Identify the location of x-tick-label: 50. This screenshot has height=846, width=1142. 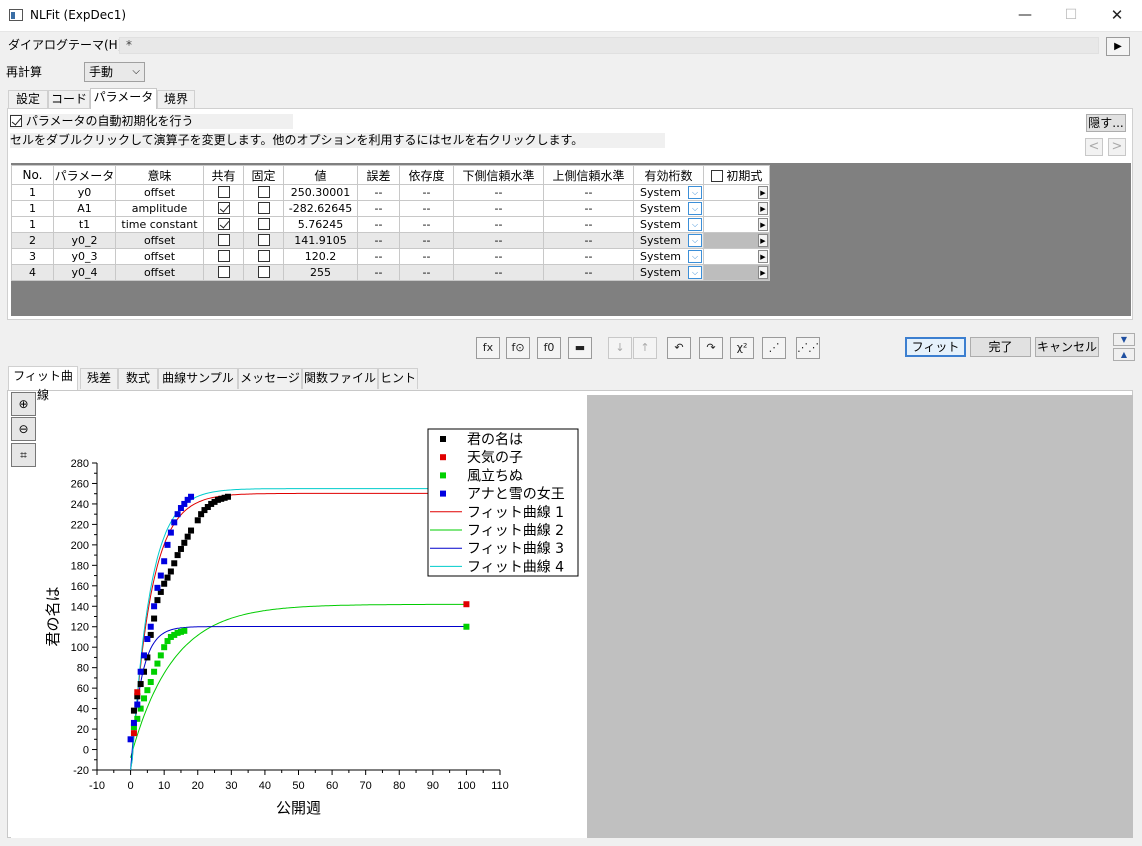
(298, 786).